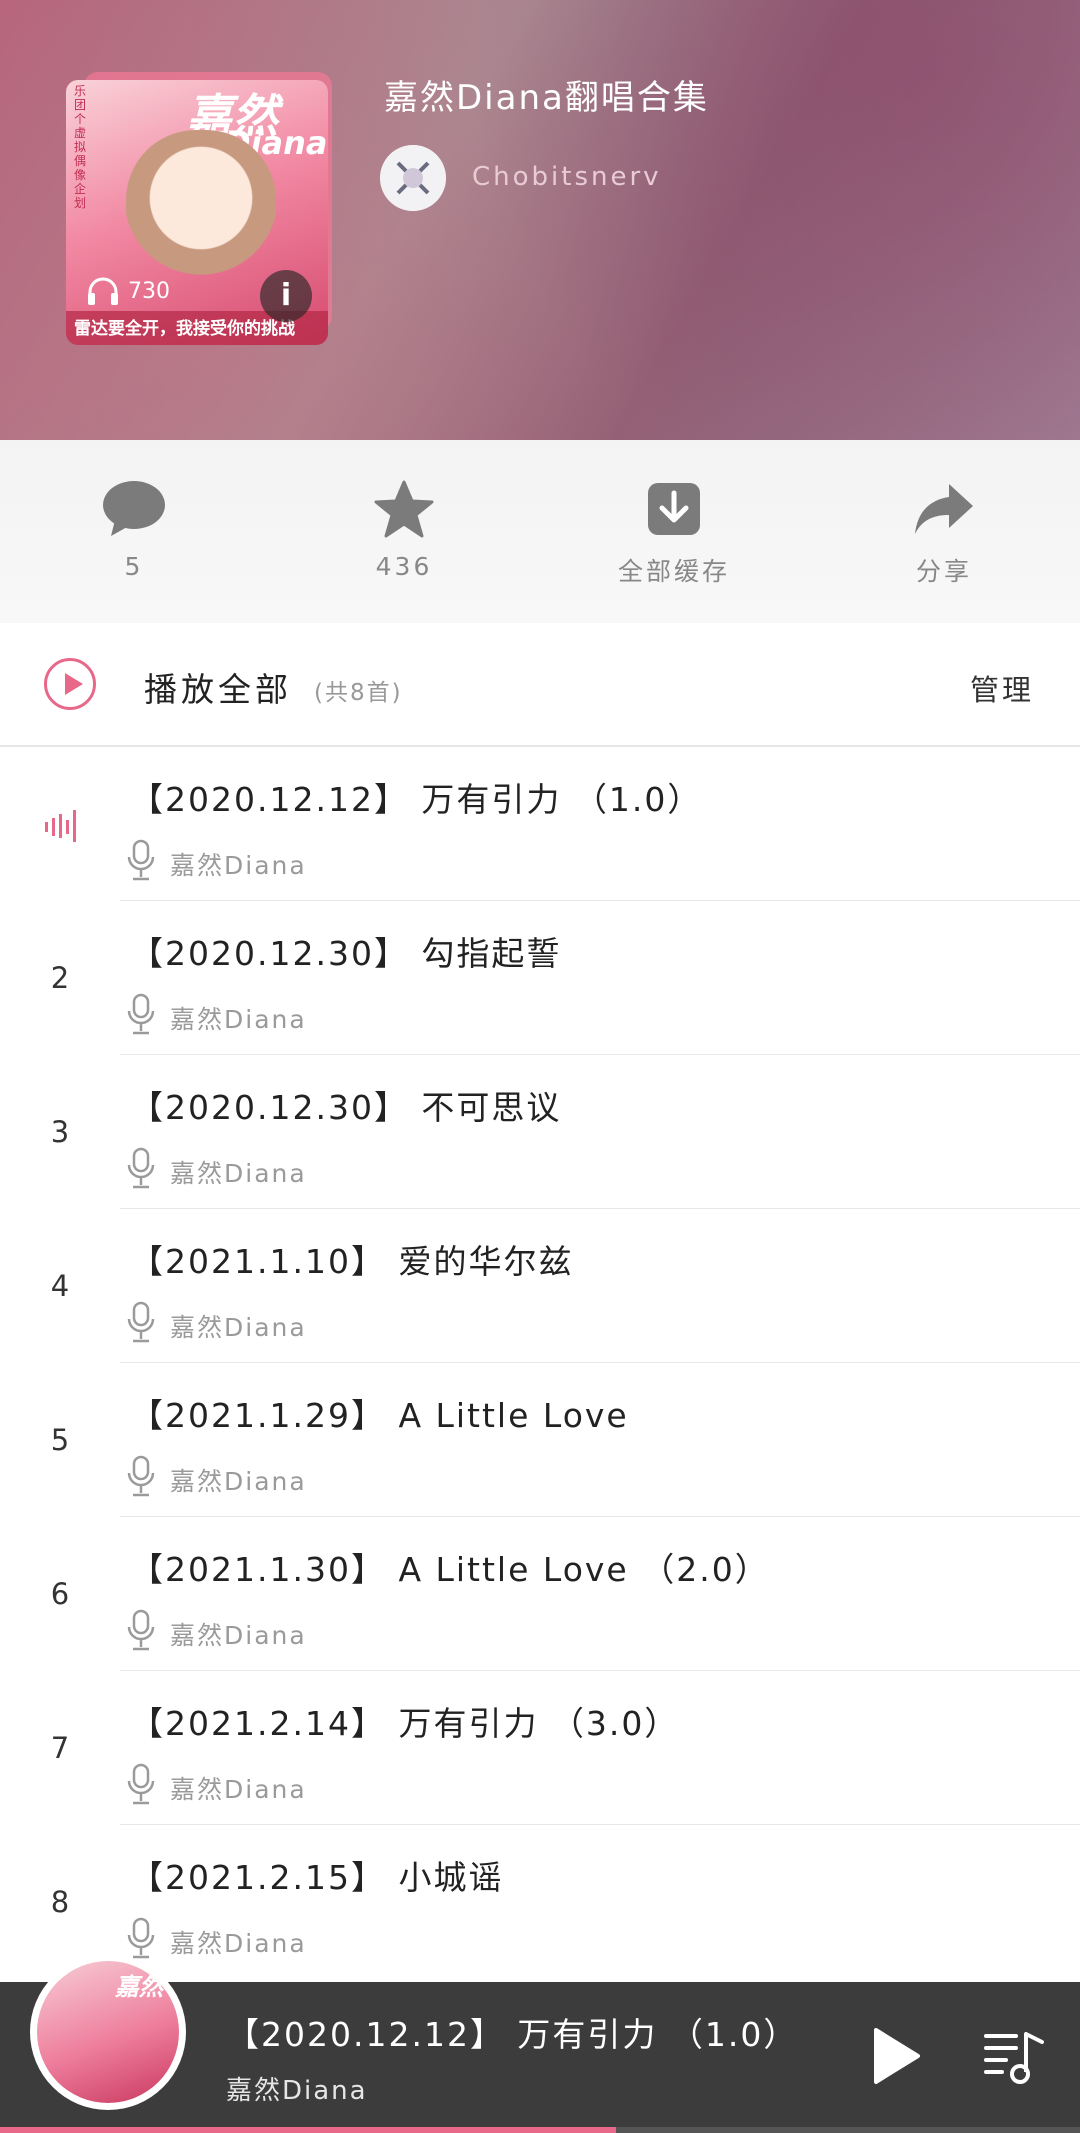 The width and height of the screenshot is (1080, 2133). I want to click on song-title: 【2021.1.10】 爱的华尔兹, so click(352, 1261).